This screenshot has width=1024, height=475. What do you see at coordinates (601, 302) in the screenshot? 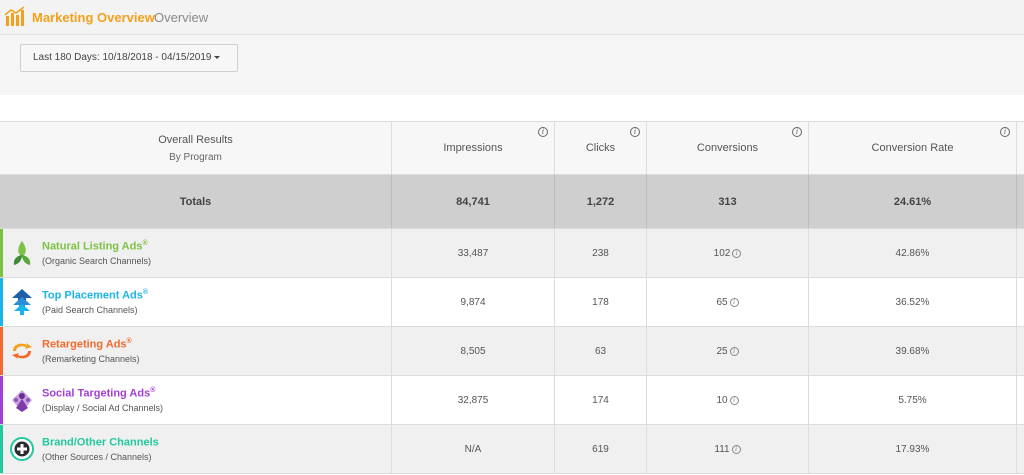
I see `clicks-value: 178` at bounding box center [601, 302].